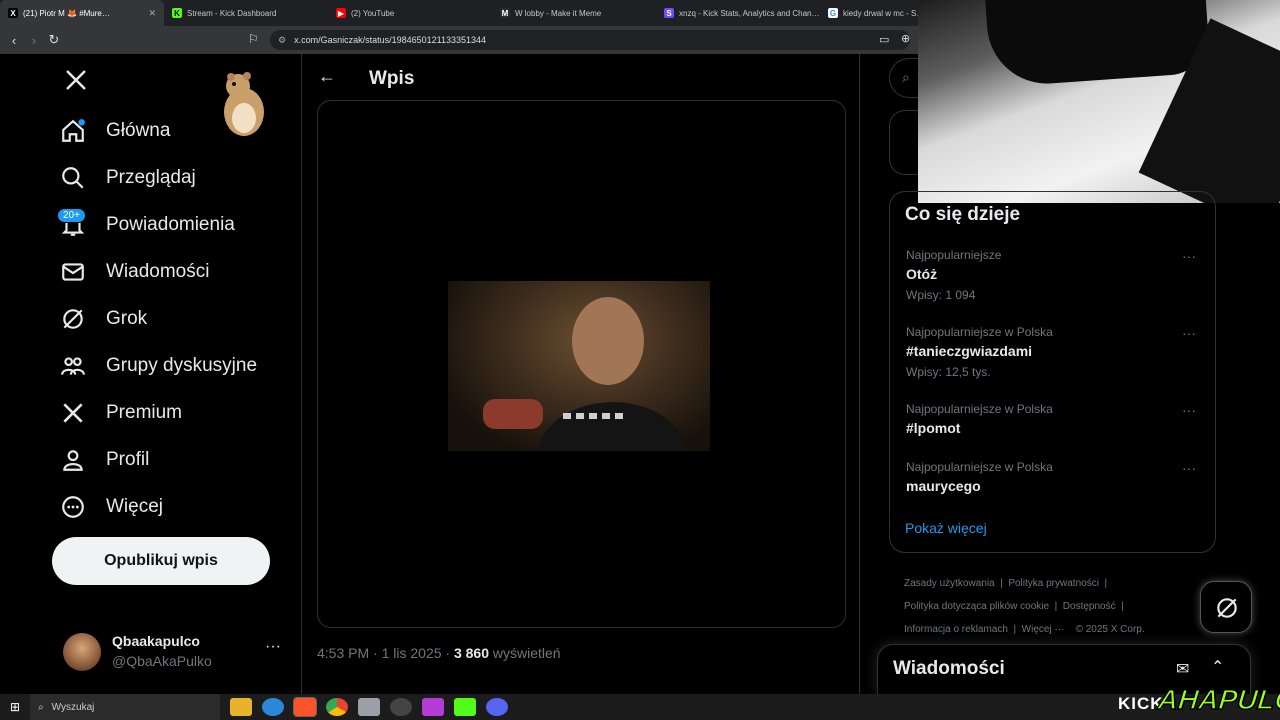 The image size is (1280, 720). I want to click on meme-favicon-icon: M, so click(505, 13).